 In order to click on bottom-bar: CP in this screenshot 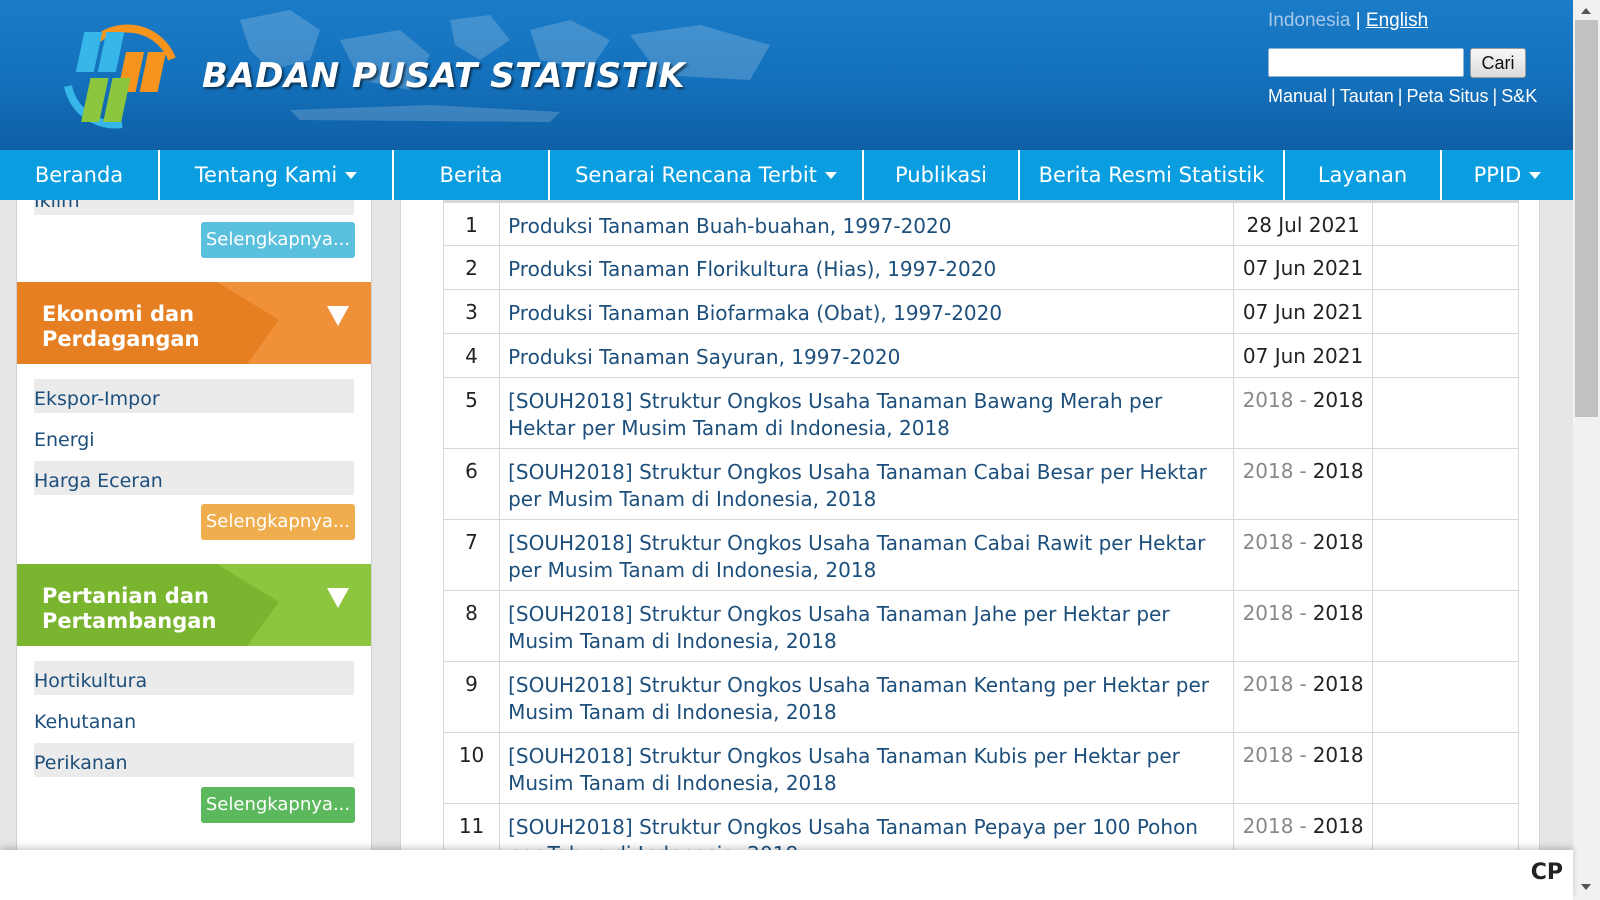, I will do `click(786, 875)`.